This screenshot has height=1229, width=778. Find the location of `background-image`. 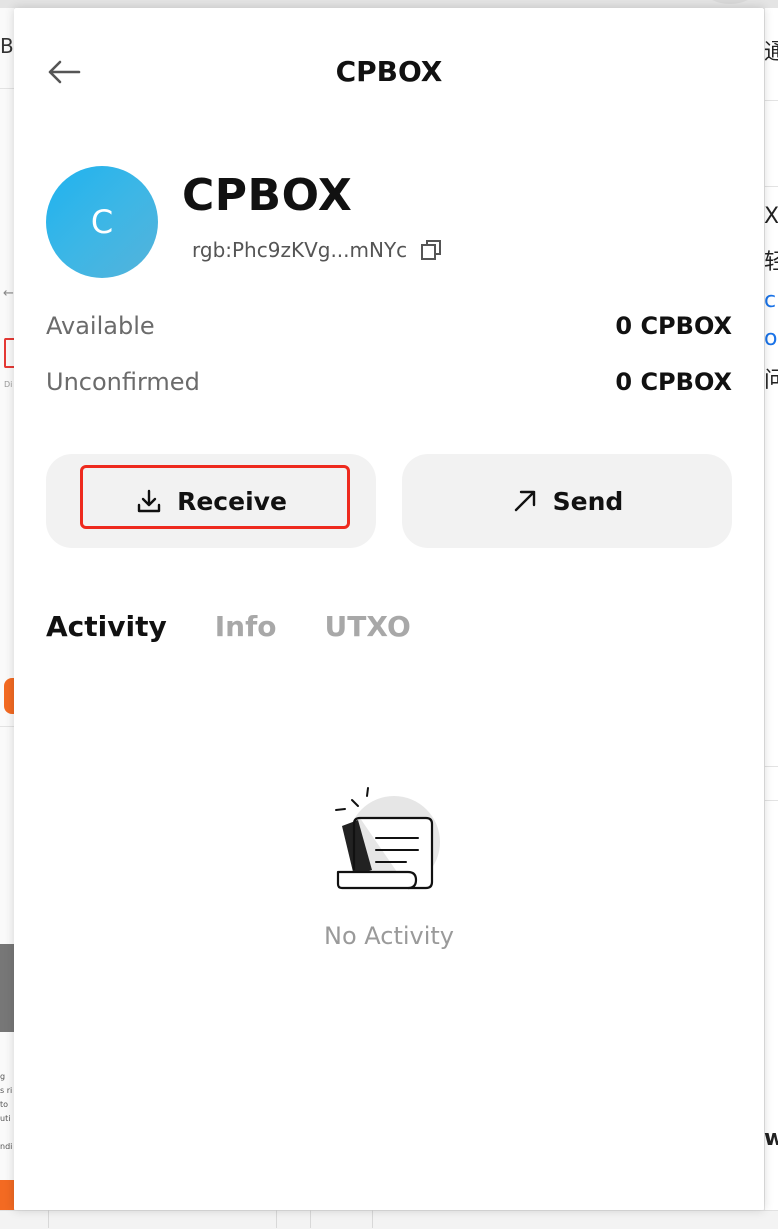

background-image is located at coordinates (7, 988).